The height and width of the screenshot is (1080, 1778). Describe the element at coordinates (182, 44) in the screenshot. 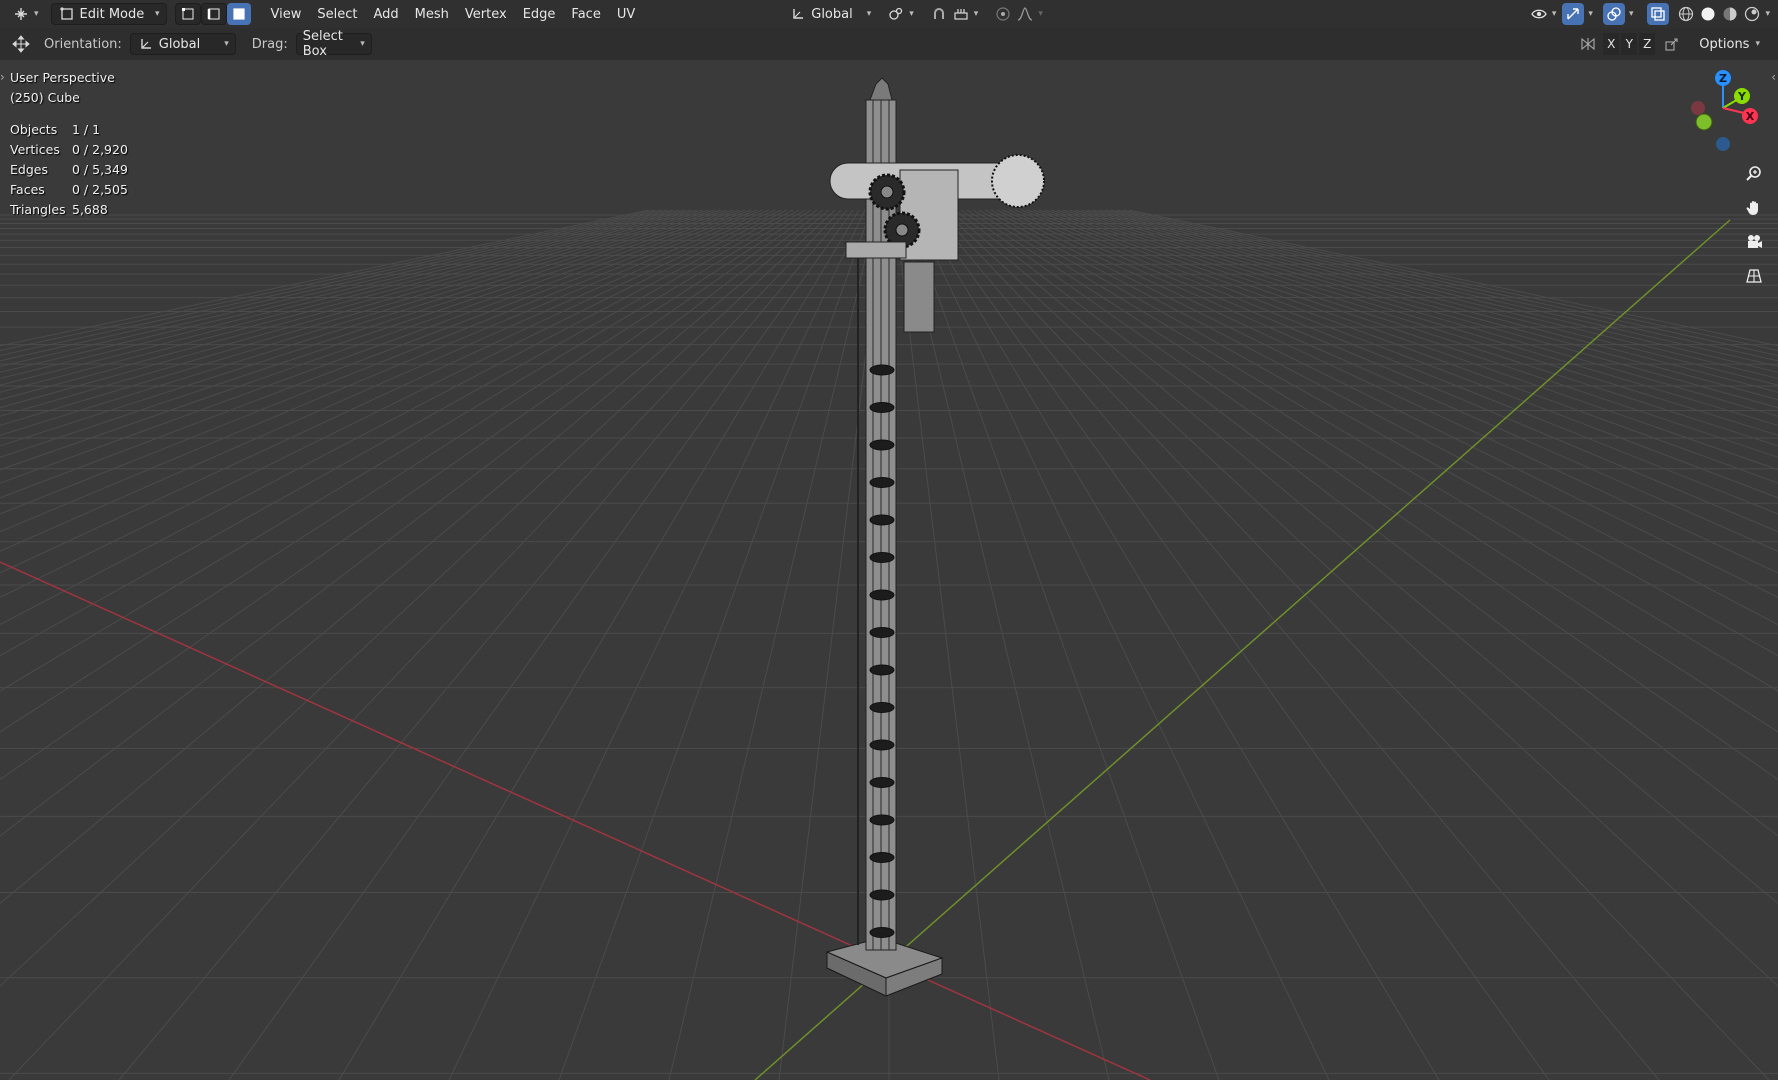

I see `orientation-dropdown: Global ▾` at that location.